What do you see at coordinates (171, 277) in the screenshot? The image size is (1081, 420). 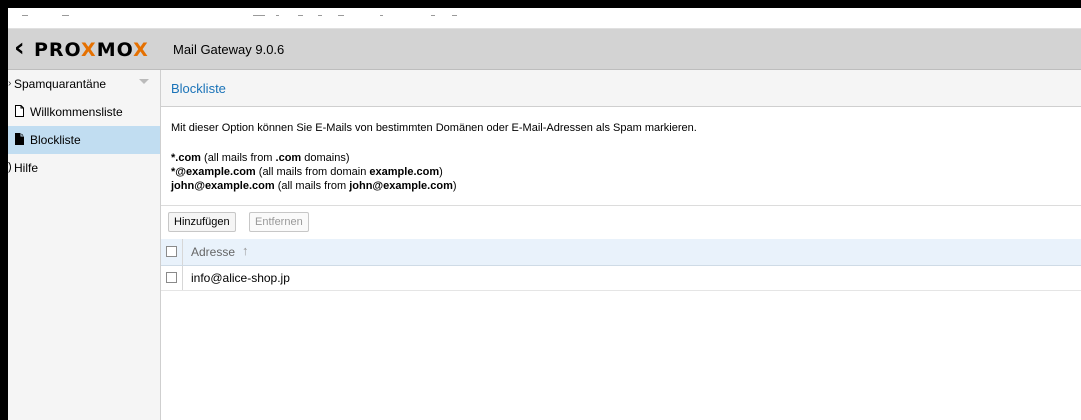 I see `row-checkbox` at bounding box center [171, 277].